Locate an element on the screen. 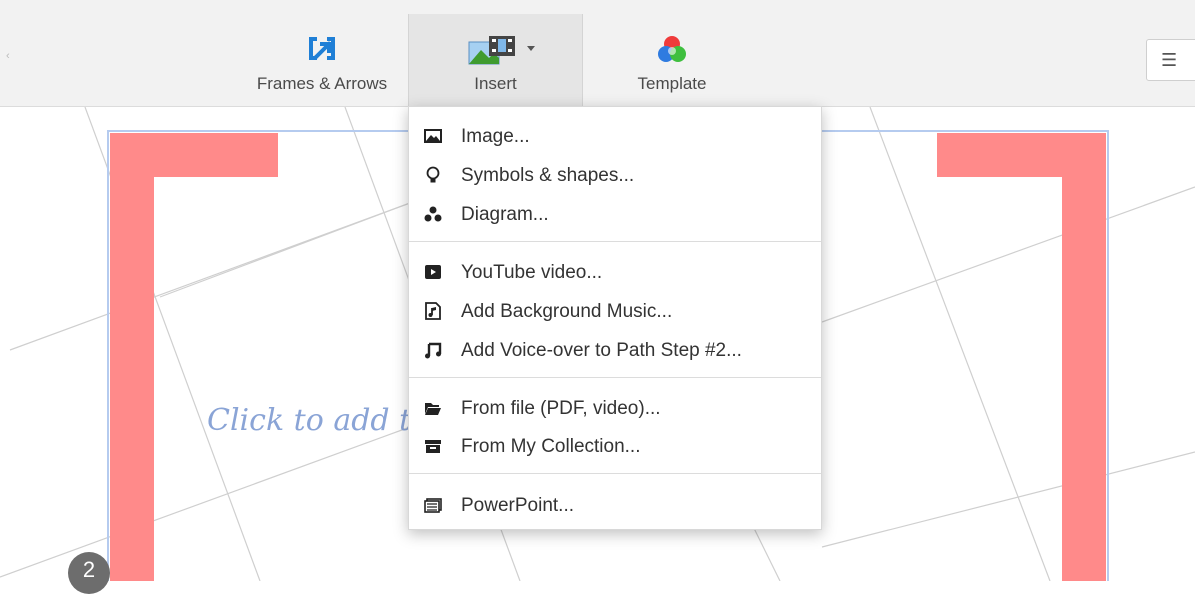 The height and width of the screenshot is (594, 1195). image-icon is located at coordinates (433, 136).